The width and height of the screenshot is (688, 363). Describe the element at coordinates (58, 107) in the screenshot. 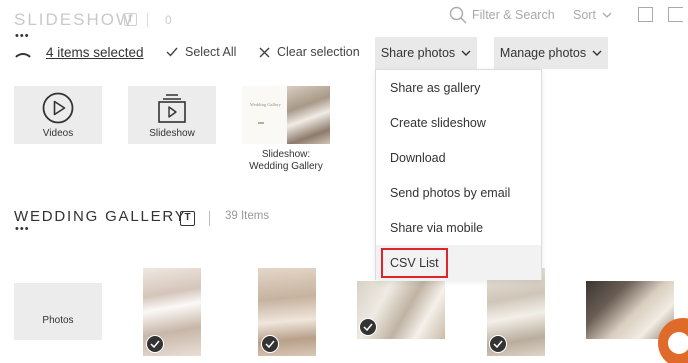

I see `play-icon` at that location.